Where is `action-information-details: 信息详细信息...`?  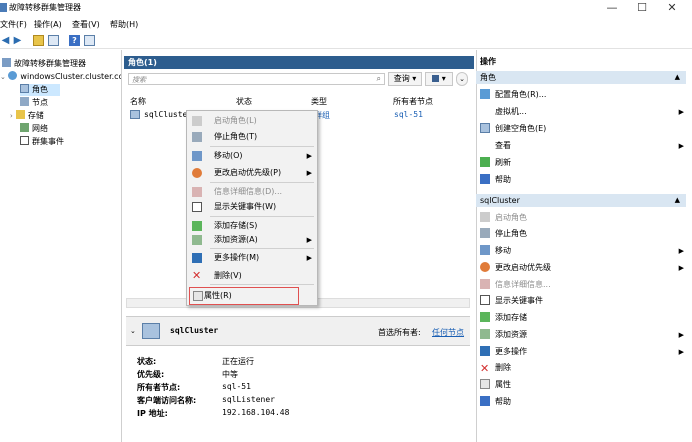 action-information-details: 信息详细信息... is located at coordinates (583, 285).